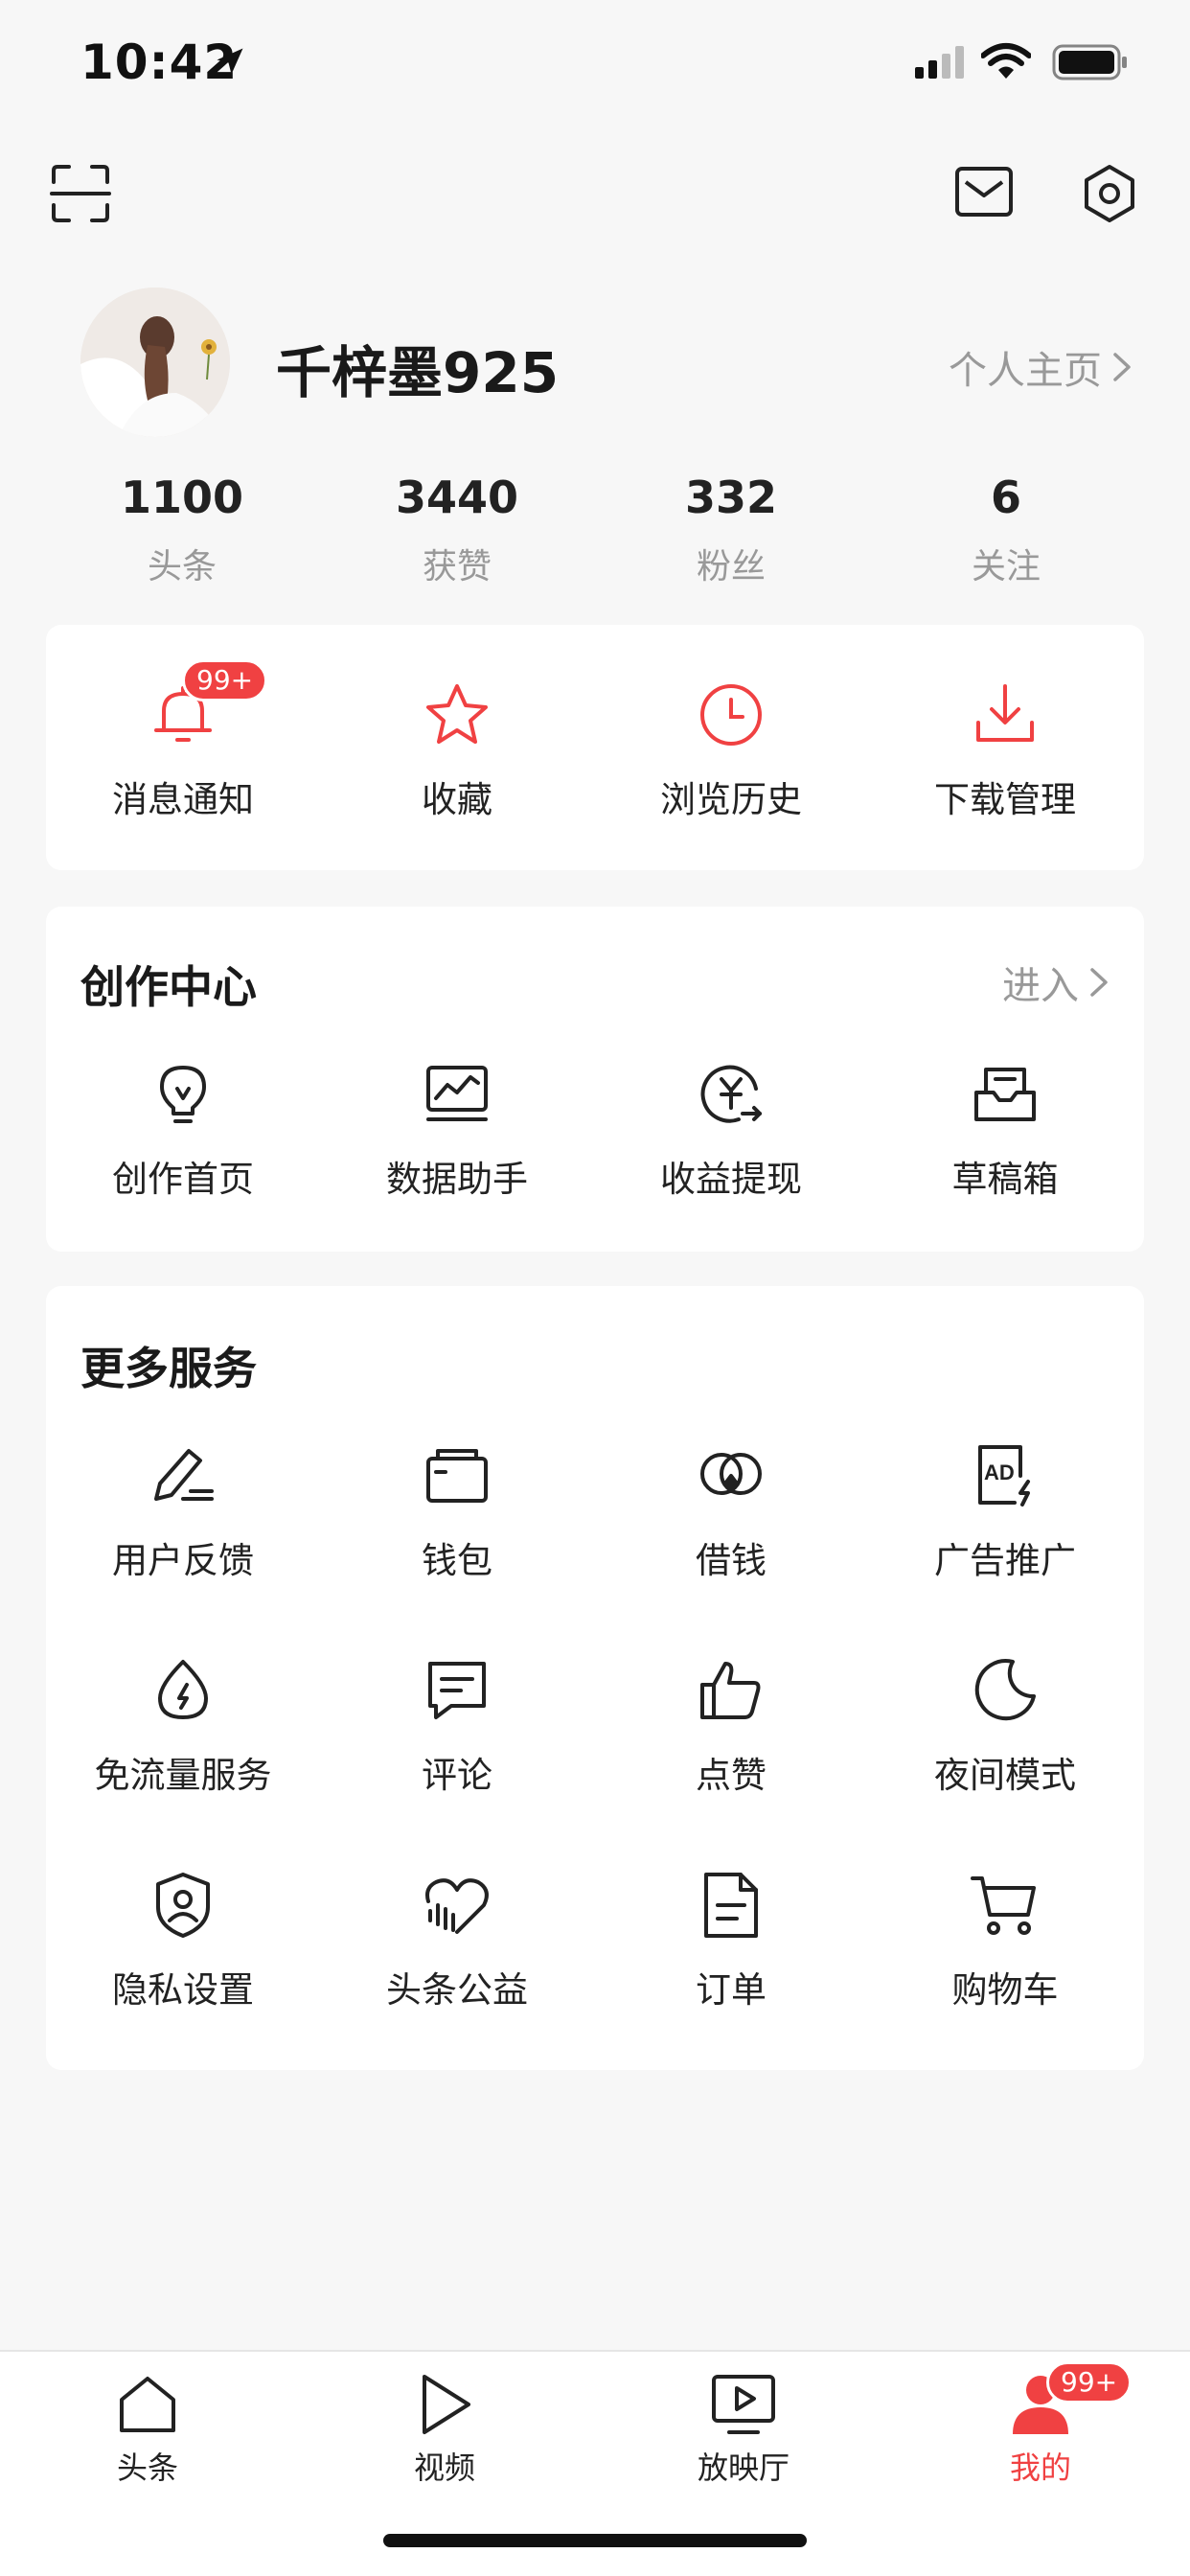 Image resolution: width=1190 pixels, height=2576 pixels. Describe the element at coordinates (183, 1094) in the screenshot. I see `lightbulb-icon` at that location.